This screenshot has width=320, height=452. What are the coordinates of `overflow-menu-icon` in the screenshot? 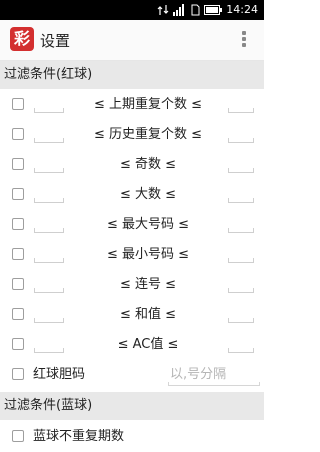 It's located at (244, 40).